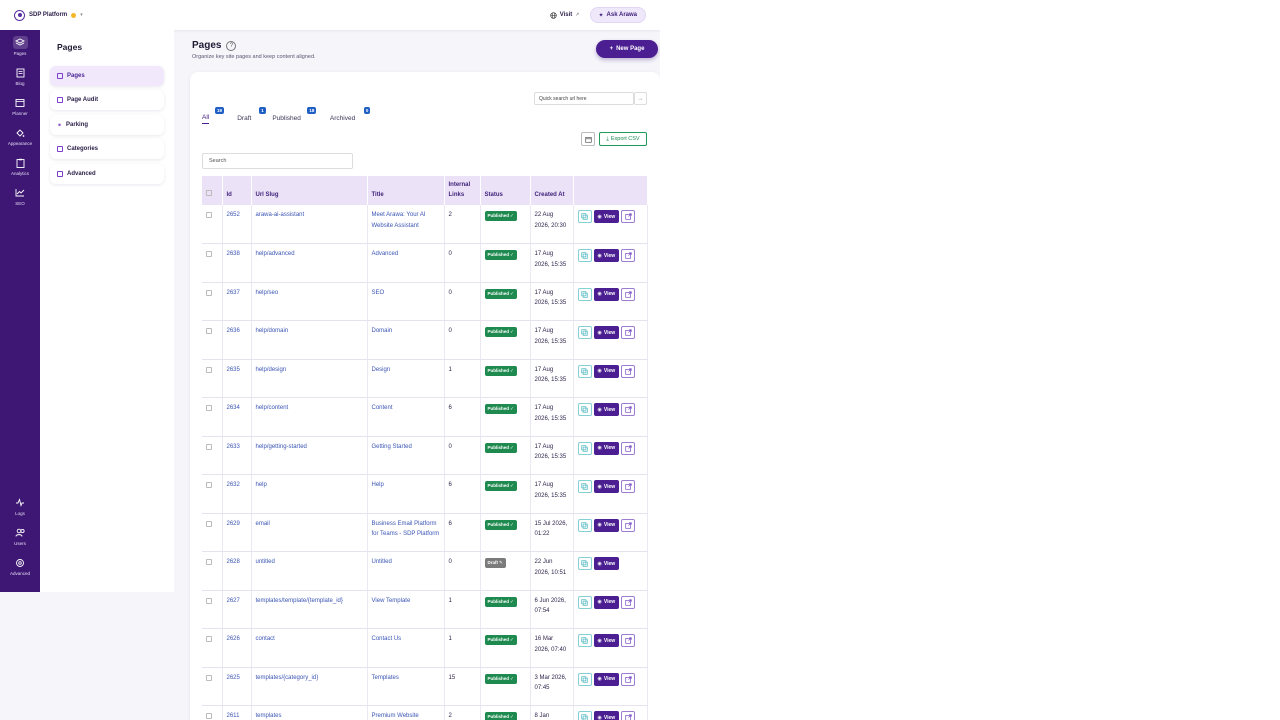  What do you see at coordinates (406, 340) in the screenshot?
I see `row-title: Domain` at bounding box center [406, 340].